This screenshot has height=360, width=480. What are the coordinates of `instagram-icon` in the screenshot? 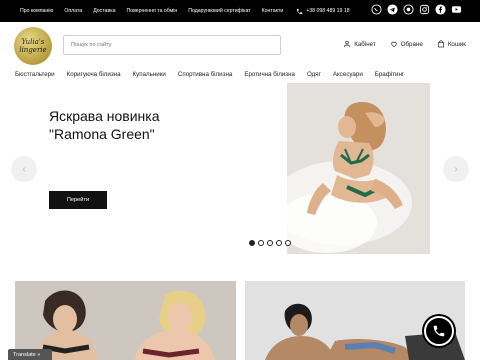 It's located at (424, 9).